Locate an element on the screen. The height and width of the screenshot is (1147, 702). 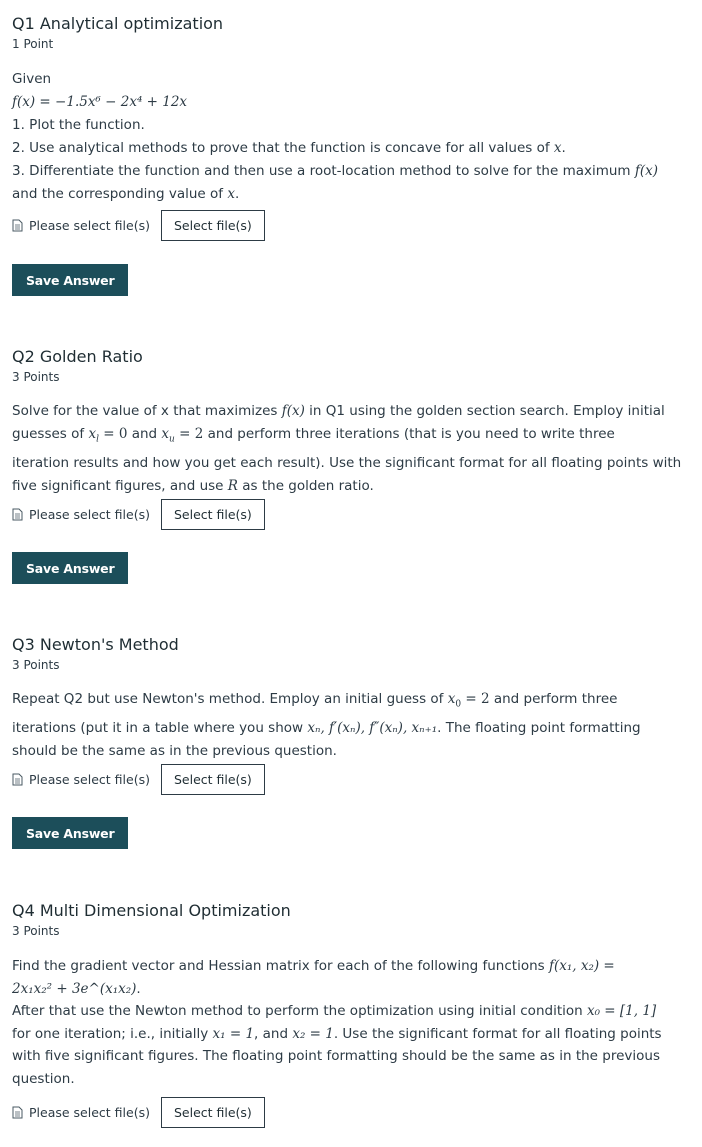
q2-upload-row: Please select file(s) Select file(s) is located at coordinates (138, 514).